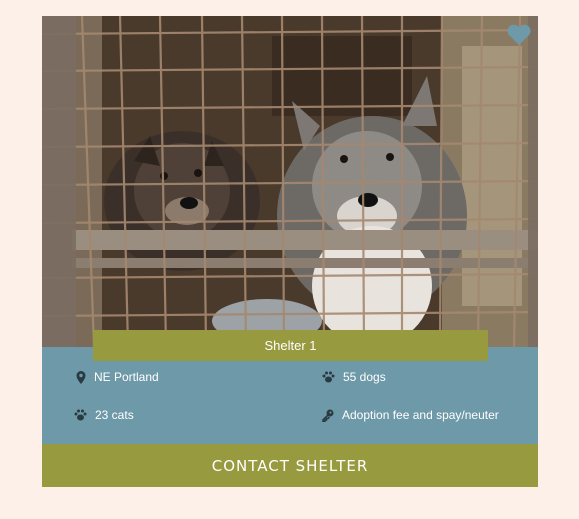 This screenshot has height=519, width=579. I want to click on dogs-count: 55 dogs, so click(364, 377).